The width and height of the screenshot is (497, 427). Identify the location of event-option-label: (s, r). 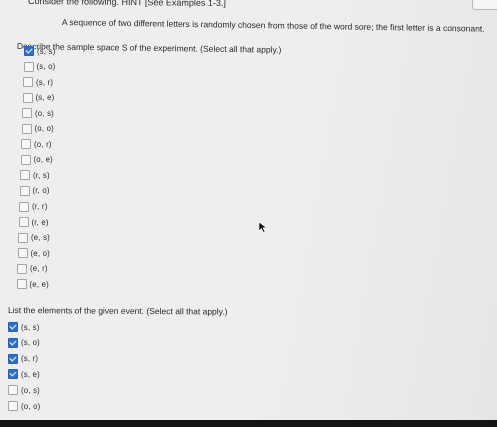
(30, 359).